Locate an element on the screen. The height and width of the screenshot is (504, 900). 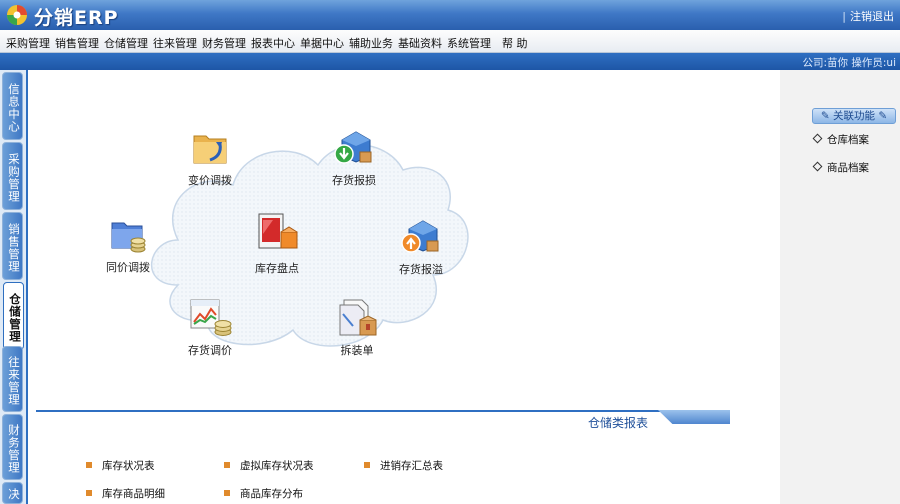
menu-auxiliary: 辅助业务 is located at coordinates (371, 43).